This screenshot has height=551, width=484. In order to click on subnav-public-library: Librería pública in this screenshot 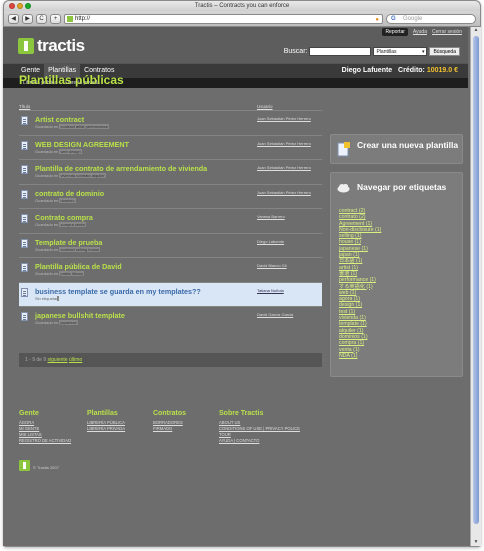, I will do `click(40, 83)`.